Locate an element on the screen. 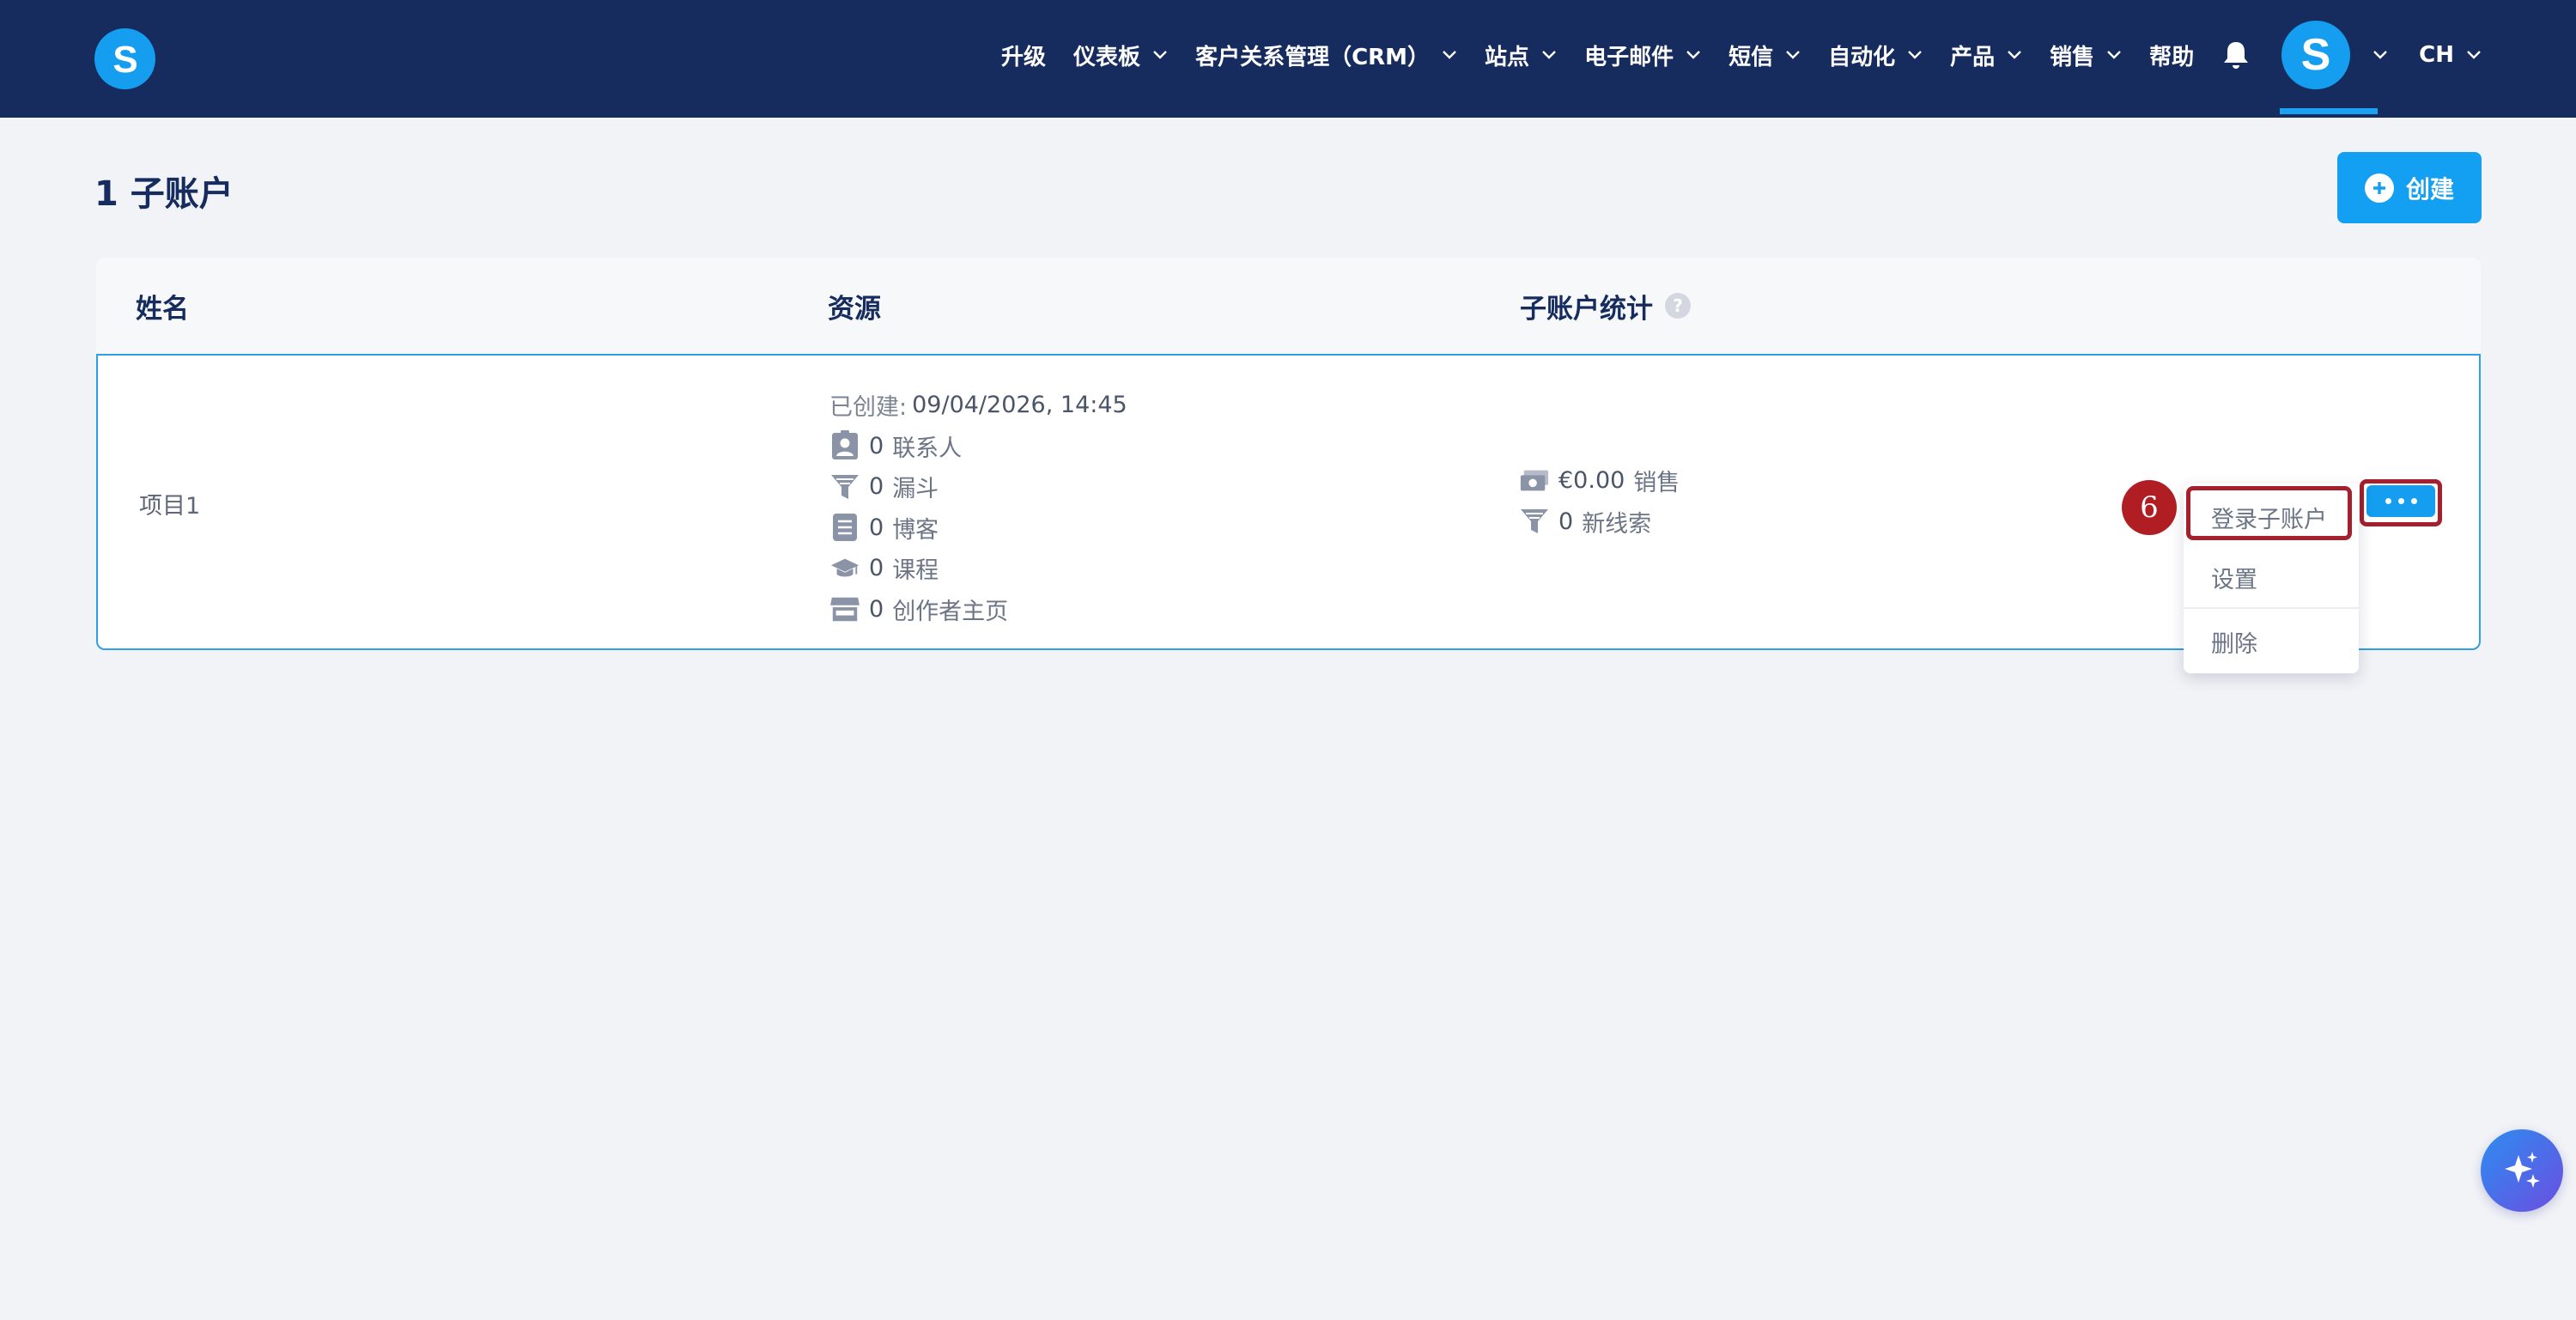  ai-assistant-button is located at coordinates (2522, 1170).